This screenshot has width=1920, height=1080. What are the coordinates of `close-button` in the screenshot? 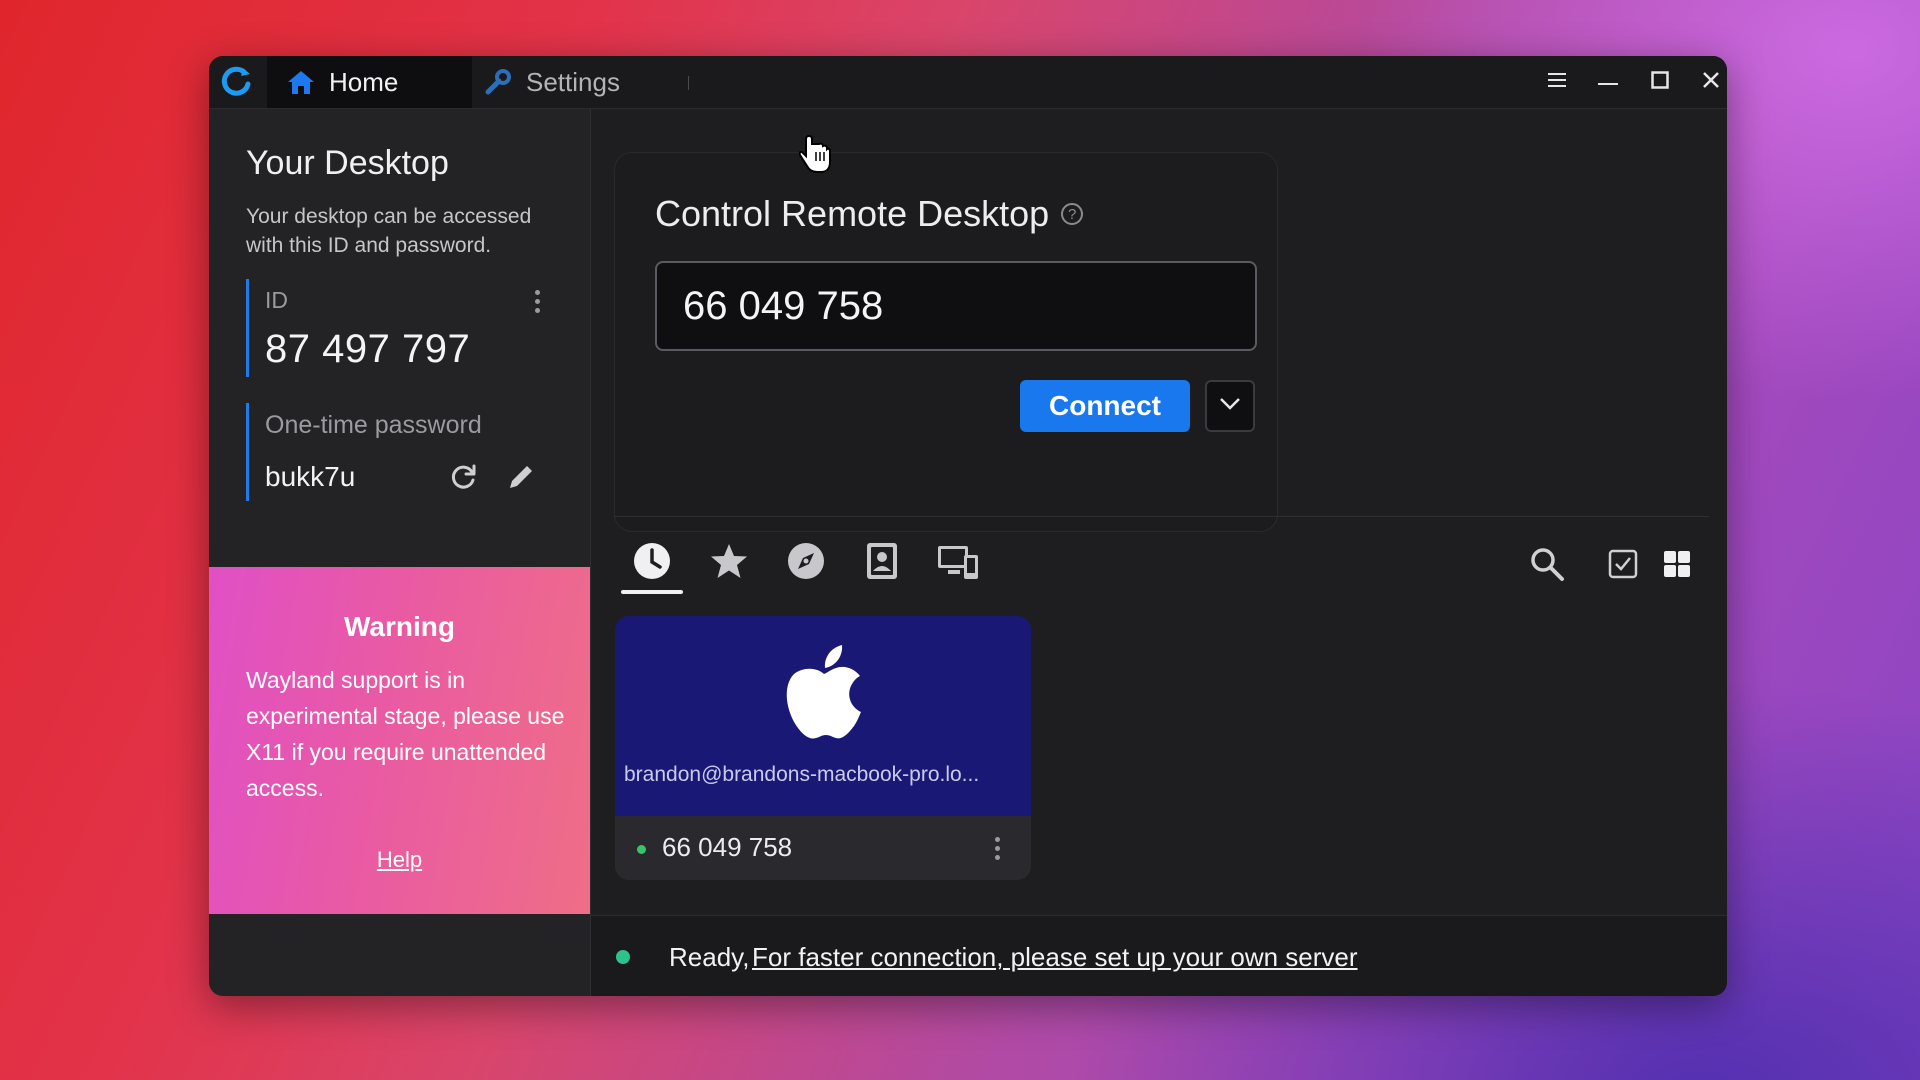 It's located at (1706, 82).